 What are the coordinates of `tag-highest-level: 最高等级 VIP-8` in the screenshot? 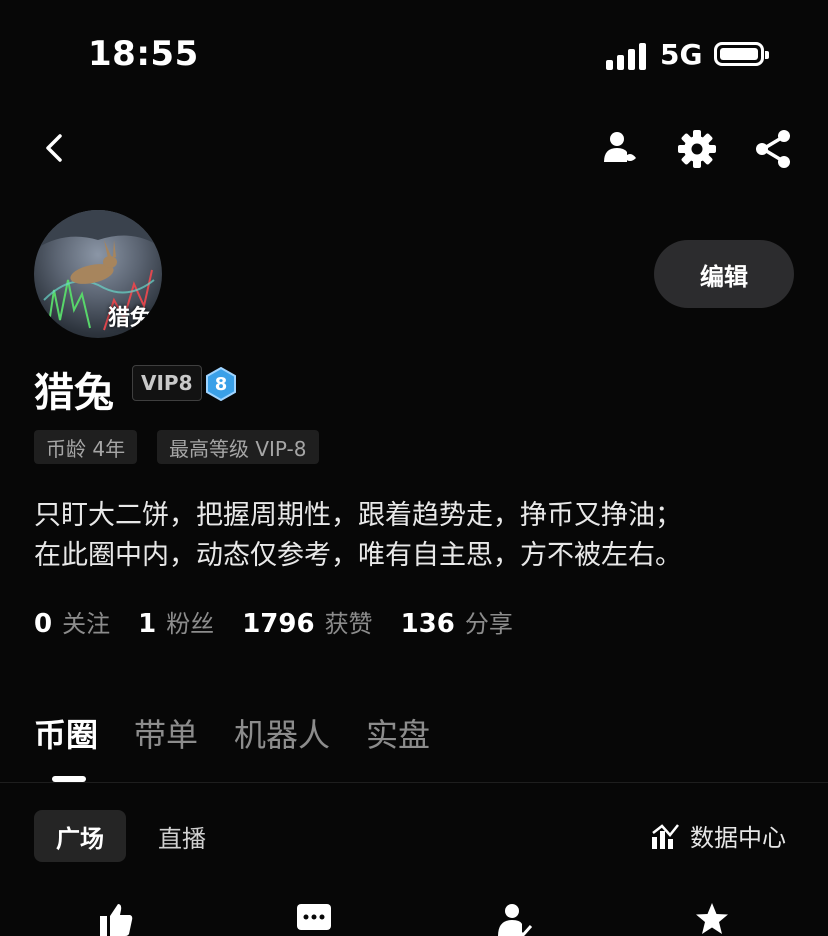 It's located at (238, 447).